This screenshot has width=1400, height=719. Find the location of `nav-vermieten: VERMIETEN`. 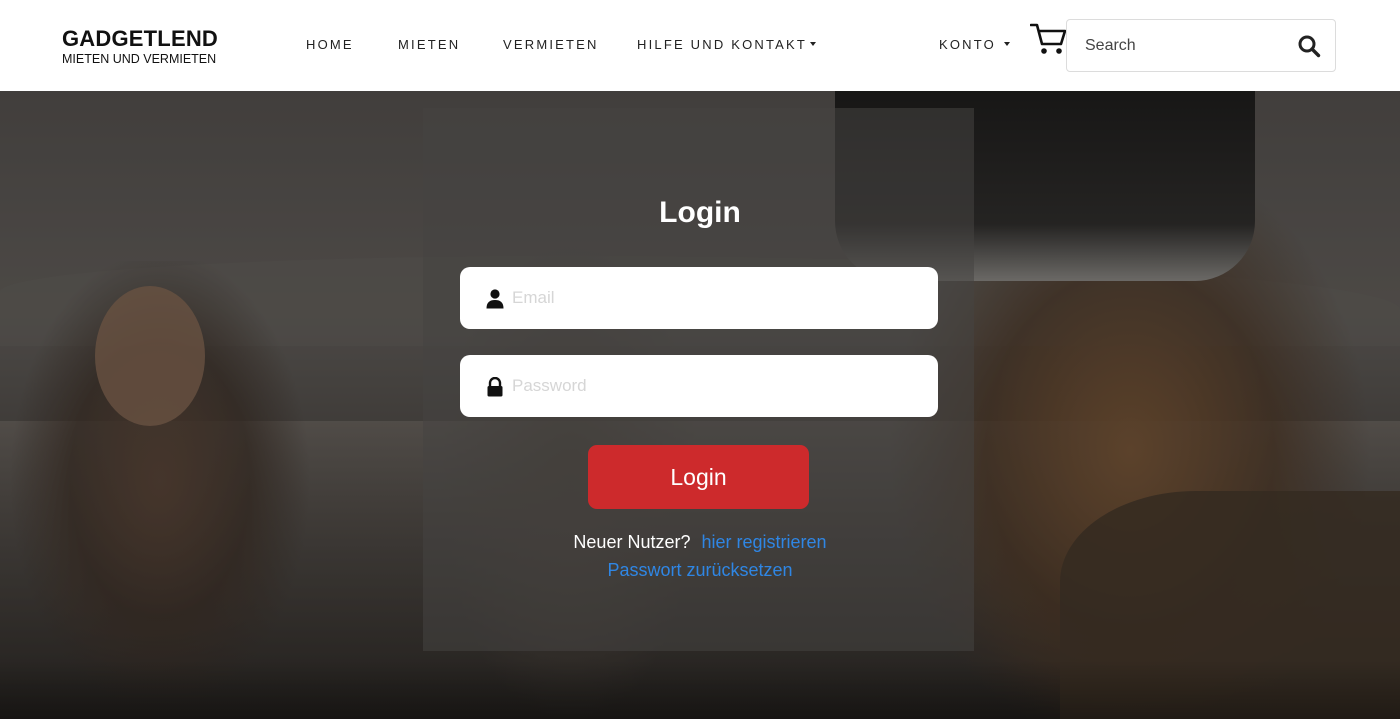

nav-vermieten: VERMIETEN is located at coordinates (551, 45).